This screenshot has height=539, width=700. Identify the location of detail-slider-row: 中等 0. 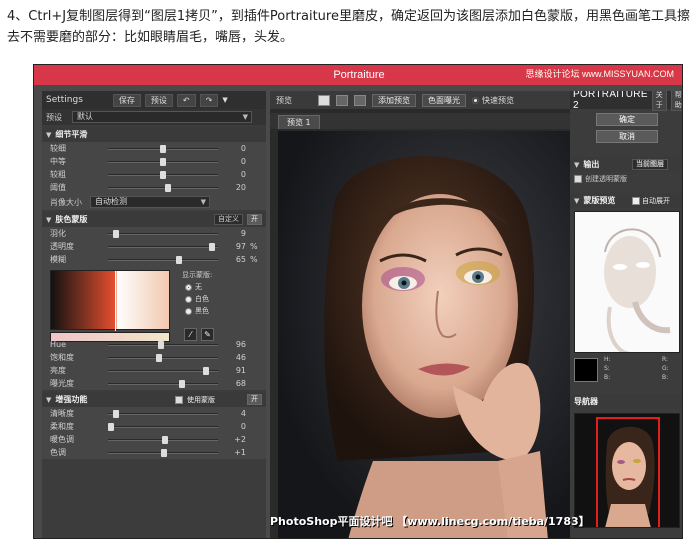
(154, 161).